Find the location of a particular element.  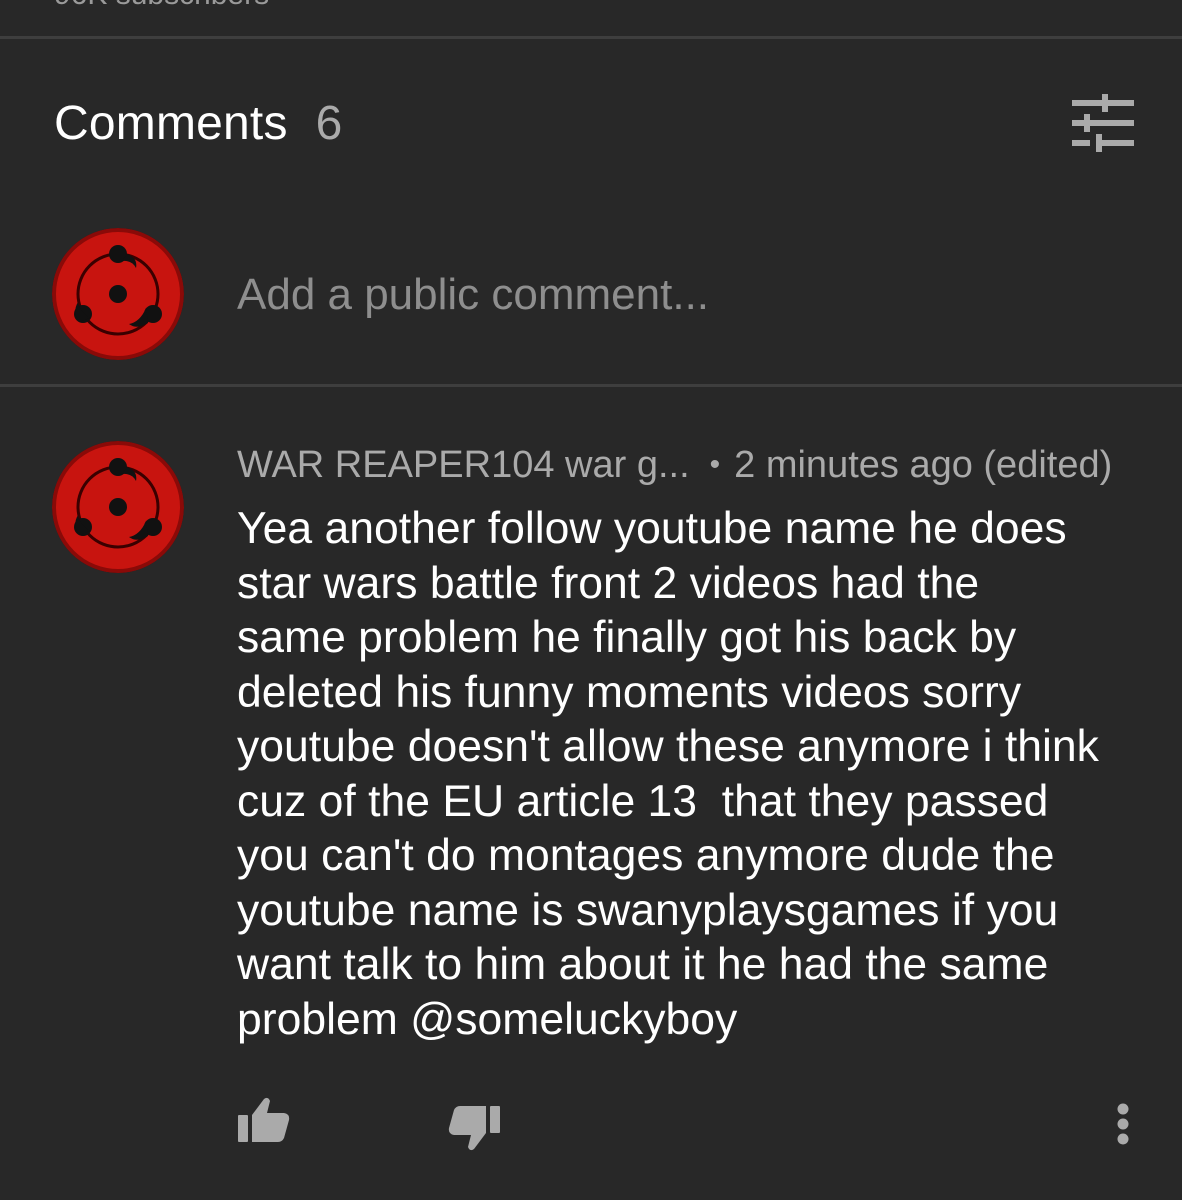

dislike-button is located at coordinates (474, 1128).